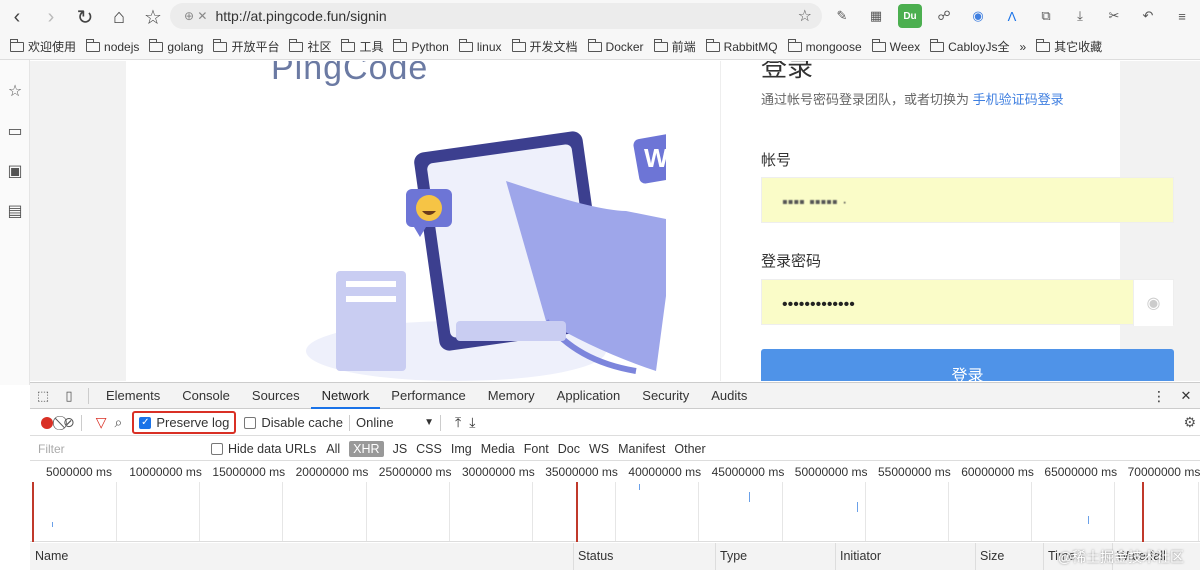  I want to click on bookmark-item: mongoose, so click(824, 46).